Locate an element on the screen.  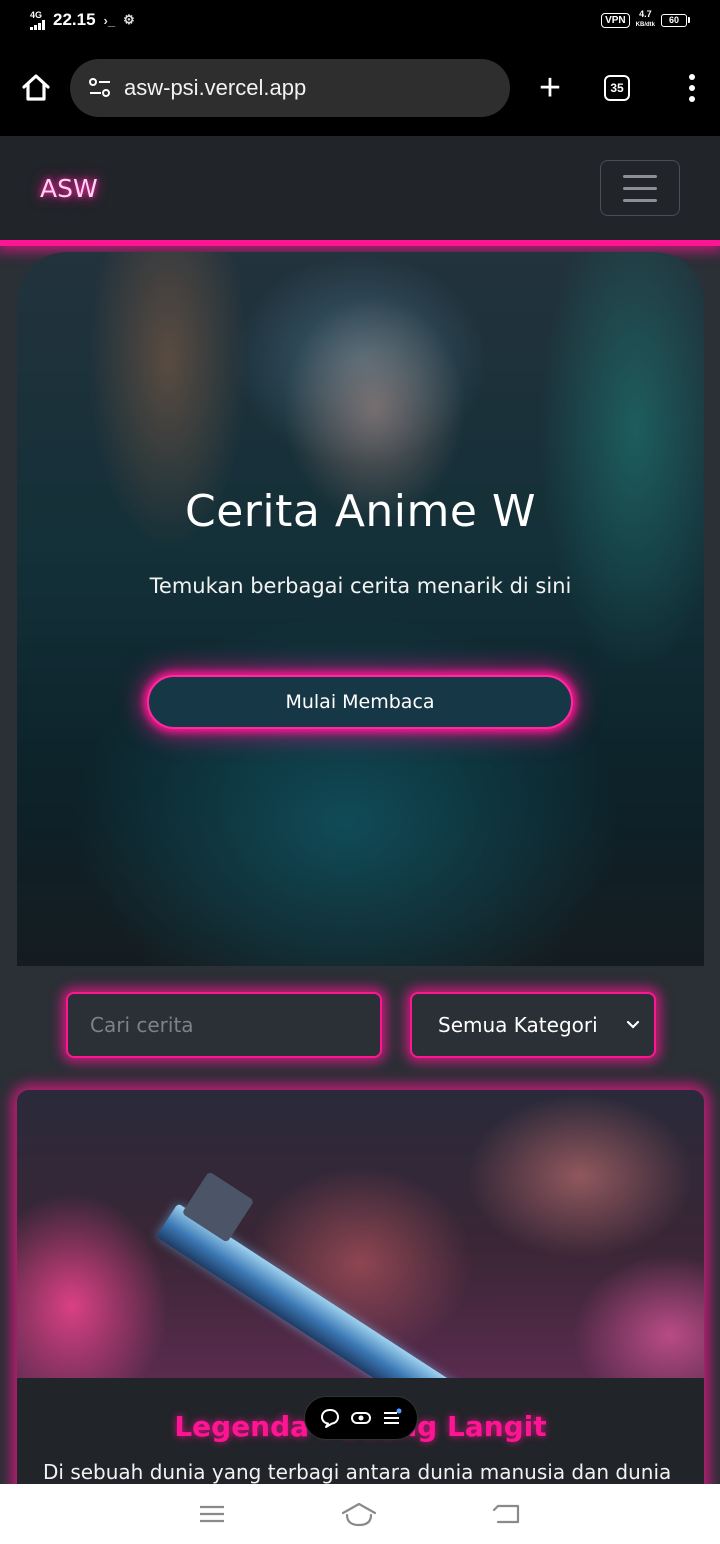
status-right: VPN 4.7 KB/dtk 60 is located at coordinates (645, 20).